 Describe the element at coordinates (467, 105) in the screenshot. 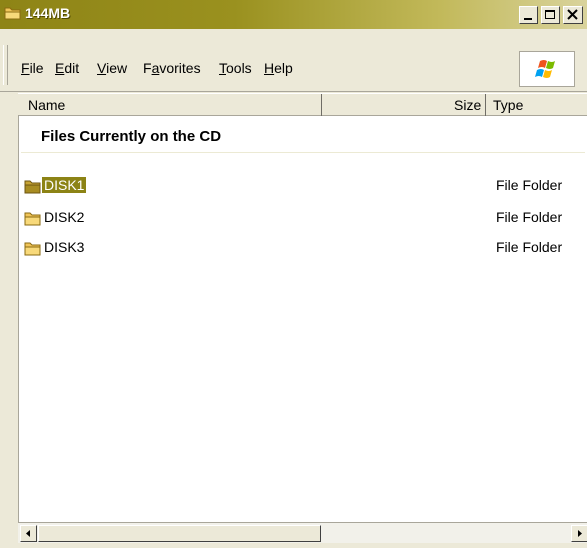

I see `column-size-header: Size` at that location.